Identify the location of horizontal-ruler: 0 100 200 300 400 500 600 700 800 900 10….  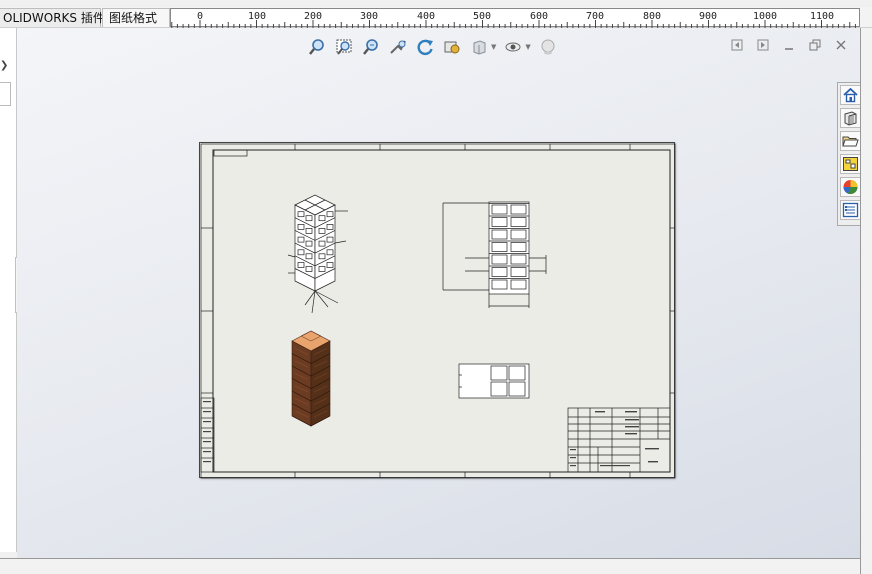
(515, 18).